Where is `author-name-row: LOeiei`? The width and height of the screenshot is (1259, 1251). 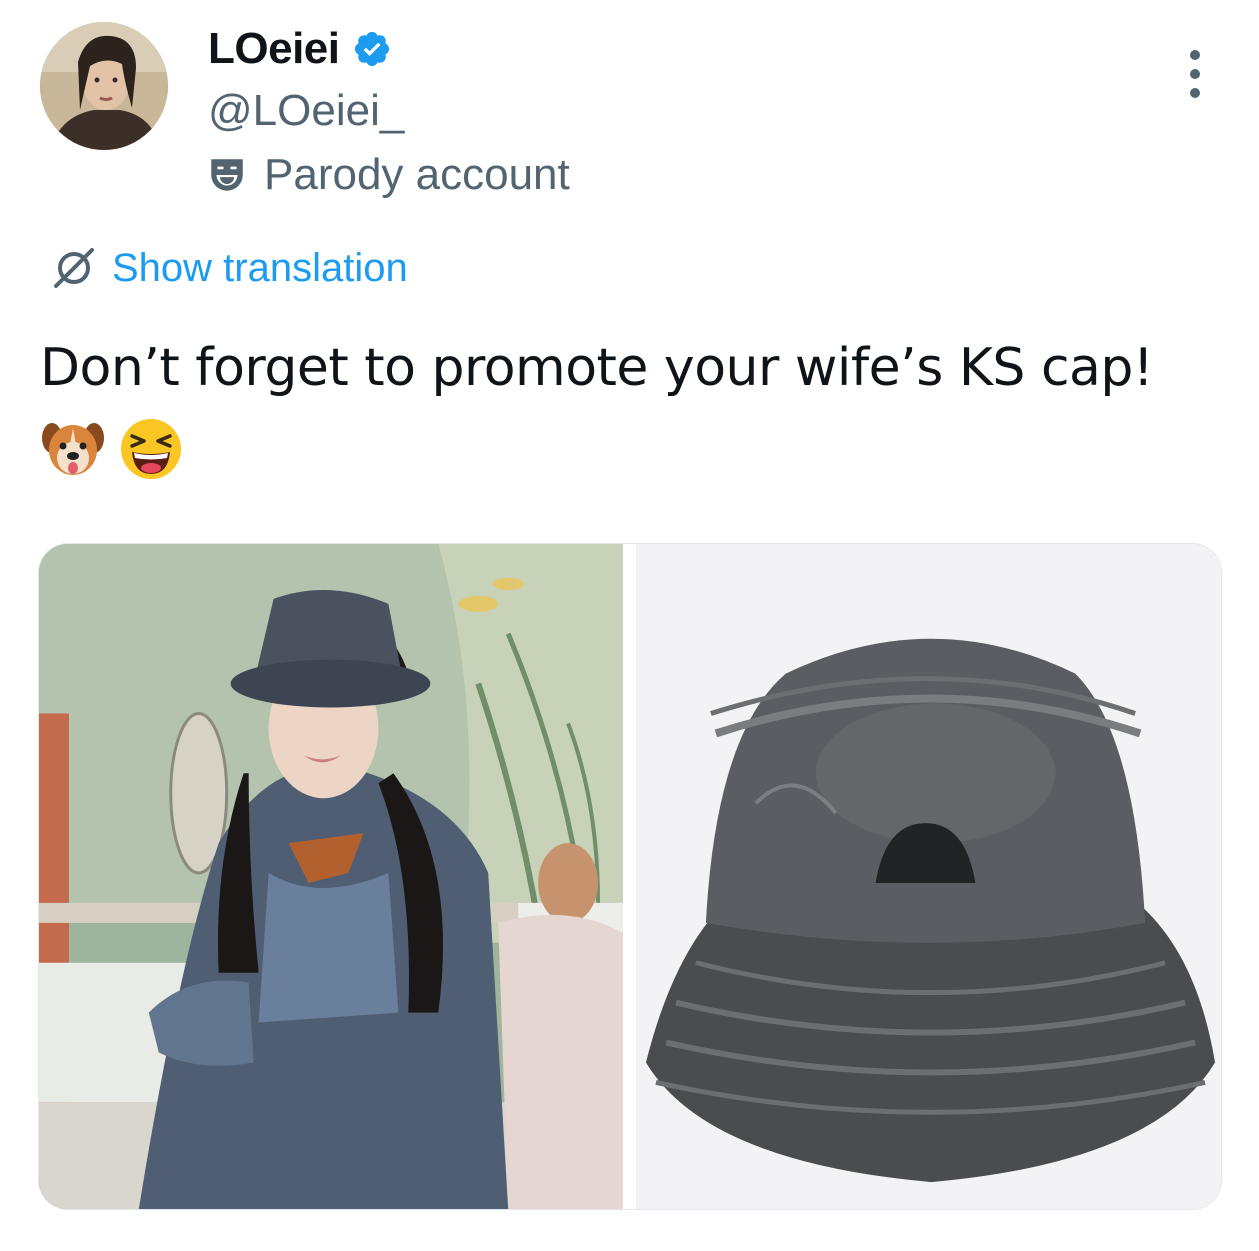 author-name-row: LOeiei is located at coordinates (300, 49).